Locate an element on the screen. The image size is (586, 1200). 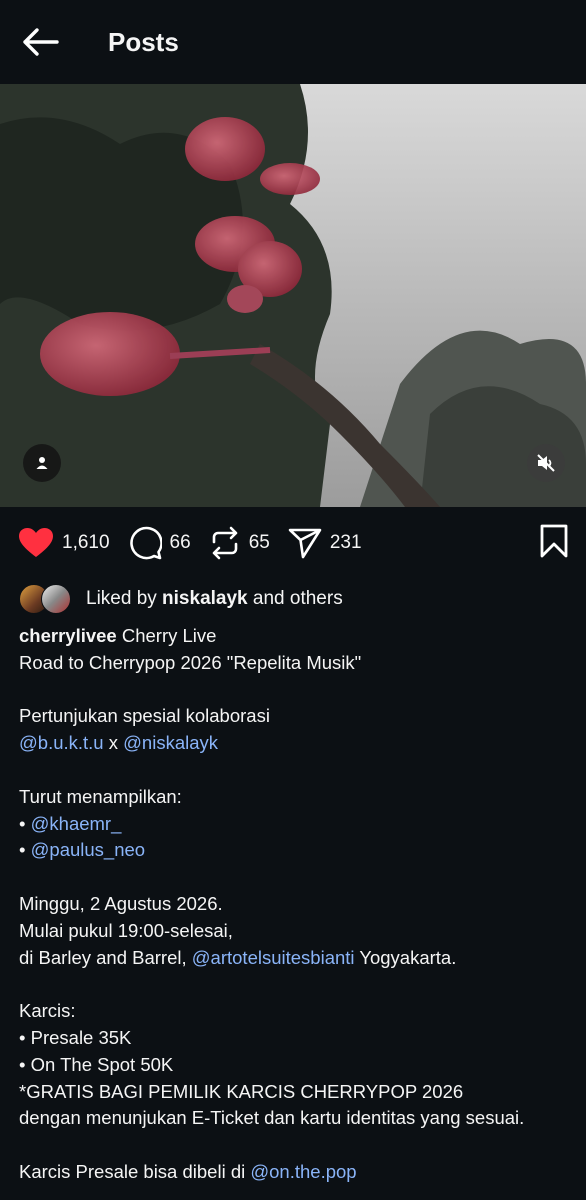
mute-button is located at coordinates (546, 463).